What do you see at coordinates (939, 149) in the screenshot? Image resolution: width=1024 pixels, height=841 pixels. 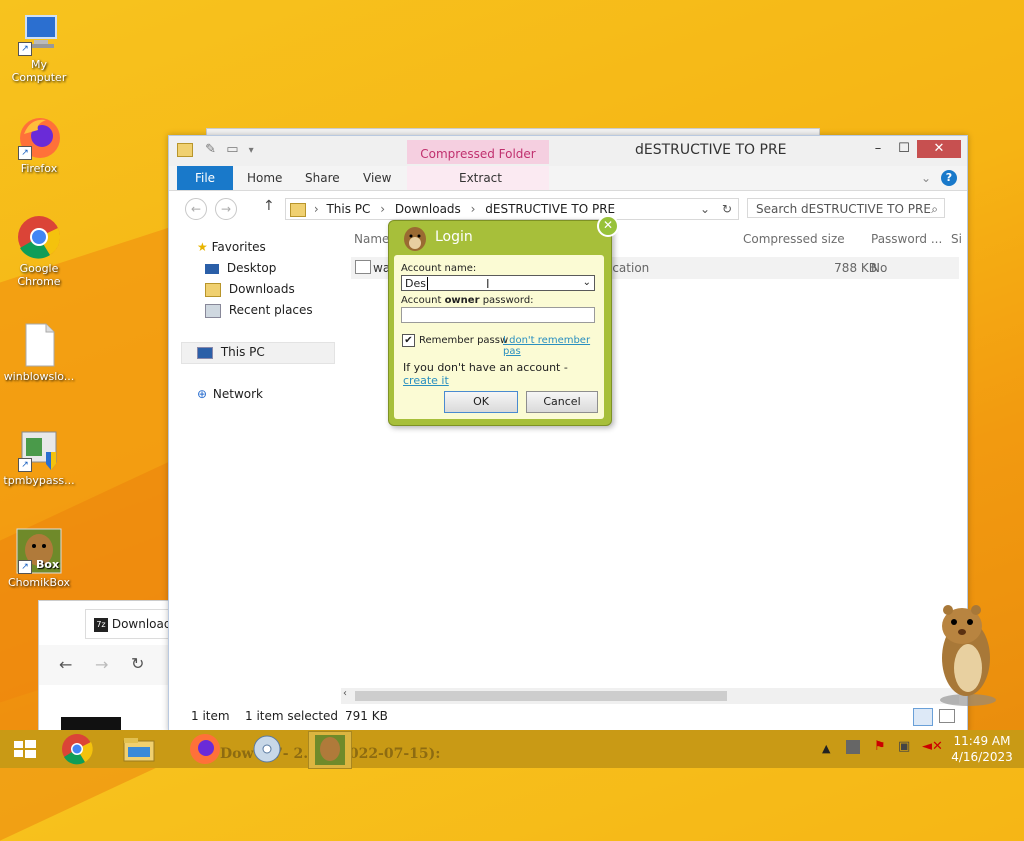 I see `close-button: ✕` at bounding box center [939, 149].